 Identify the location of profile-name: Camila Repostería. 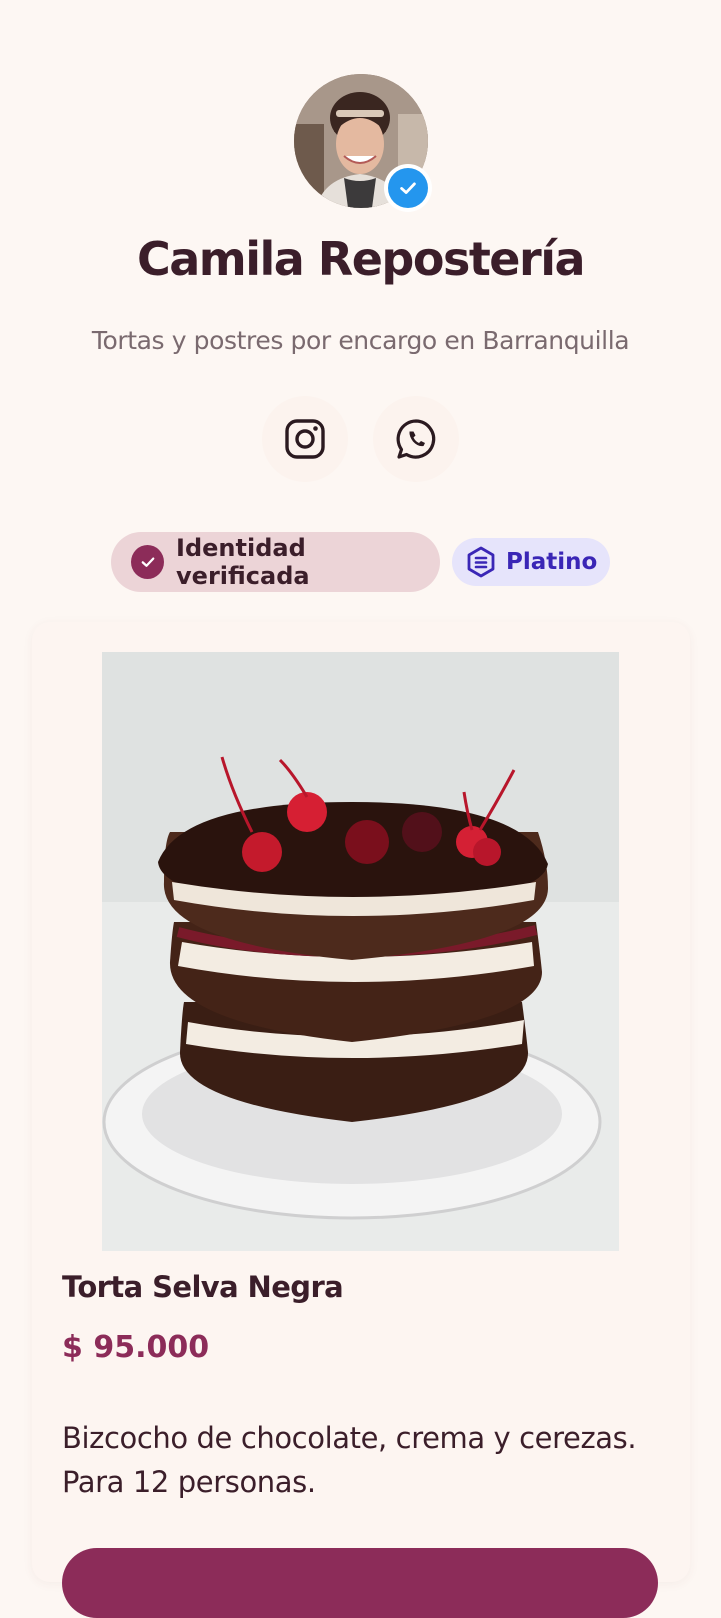
(361, 259).